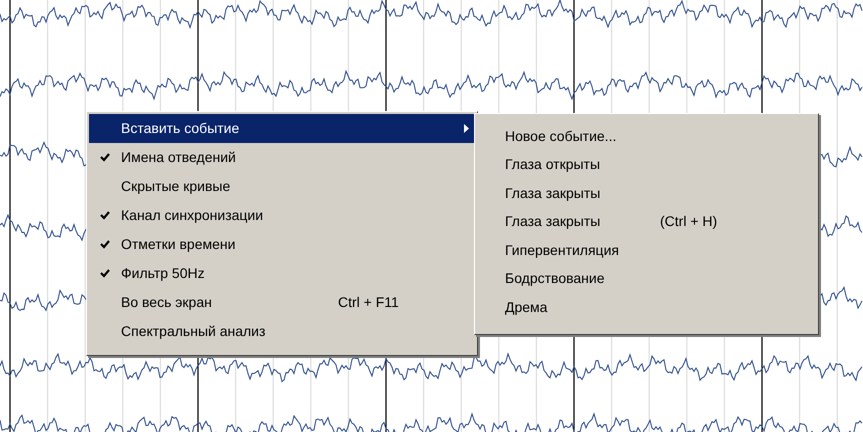 Image resolution: width=863 pixels, height=432 pixels. I want to click on menu-item: Фильтр 50Hz, so click(282, 273).